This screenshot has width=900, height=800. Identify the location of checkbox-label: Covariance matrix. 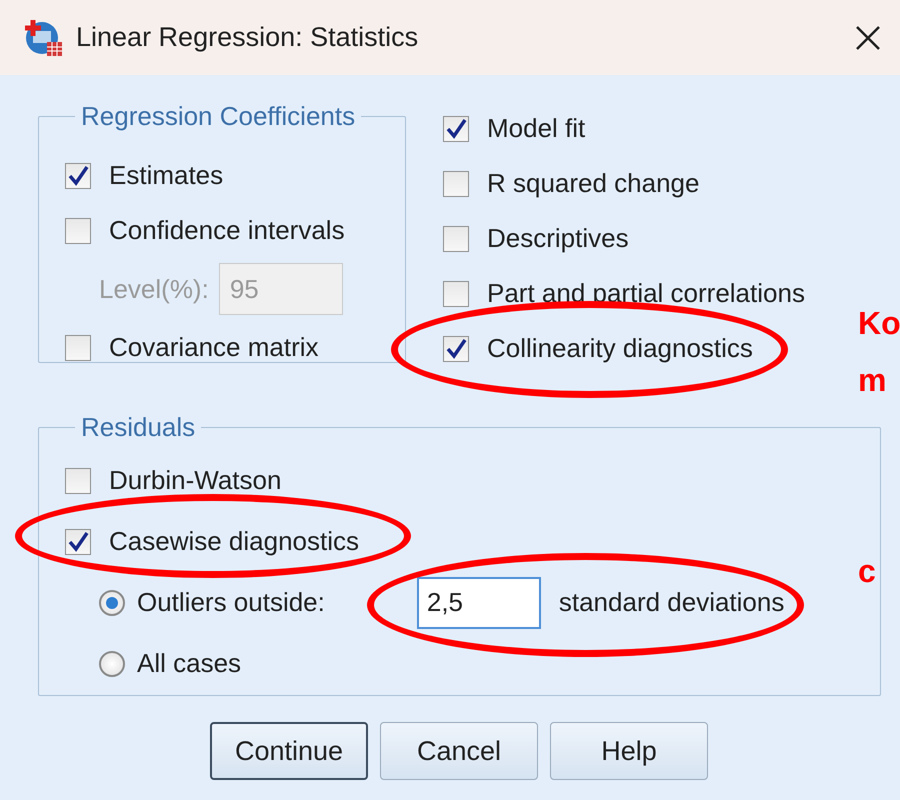
(214, 347).